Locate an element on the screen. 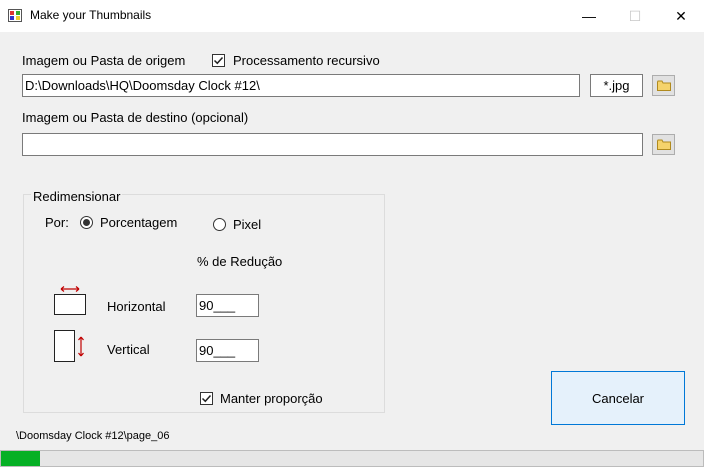  close-button: ✕ is located at coordinates (681, 16).